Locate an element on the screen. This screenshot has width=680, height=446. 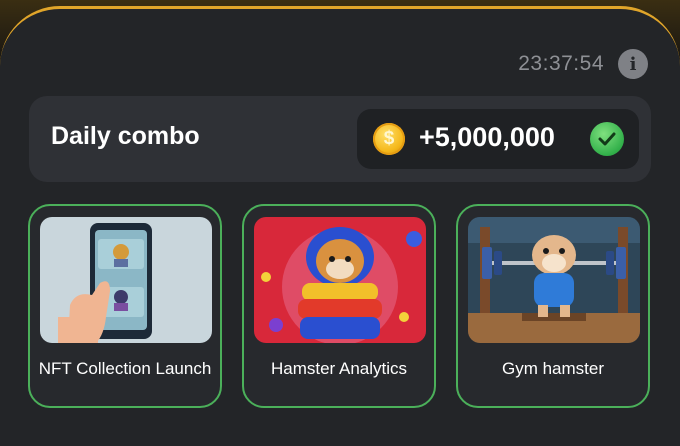
combo-card-gym-hamster: Gym hamster is located at coordinates (553, 306).